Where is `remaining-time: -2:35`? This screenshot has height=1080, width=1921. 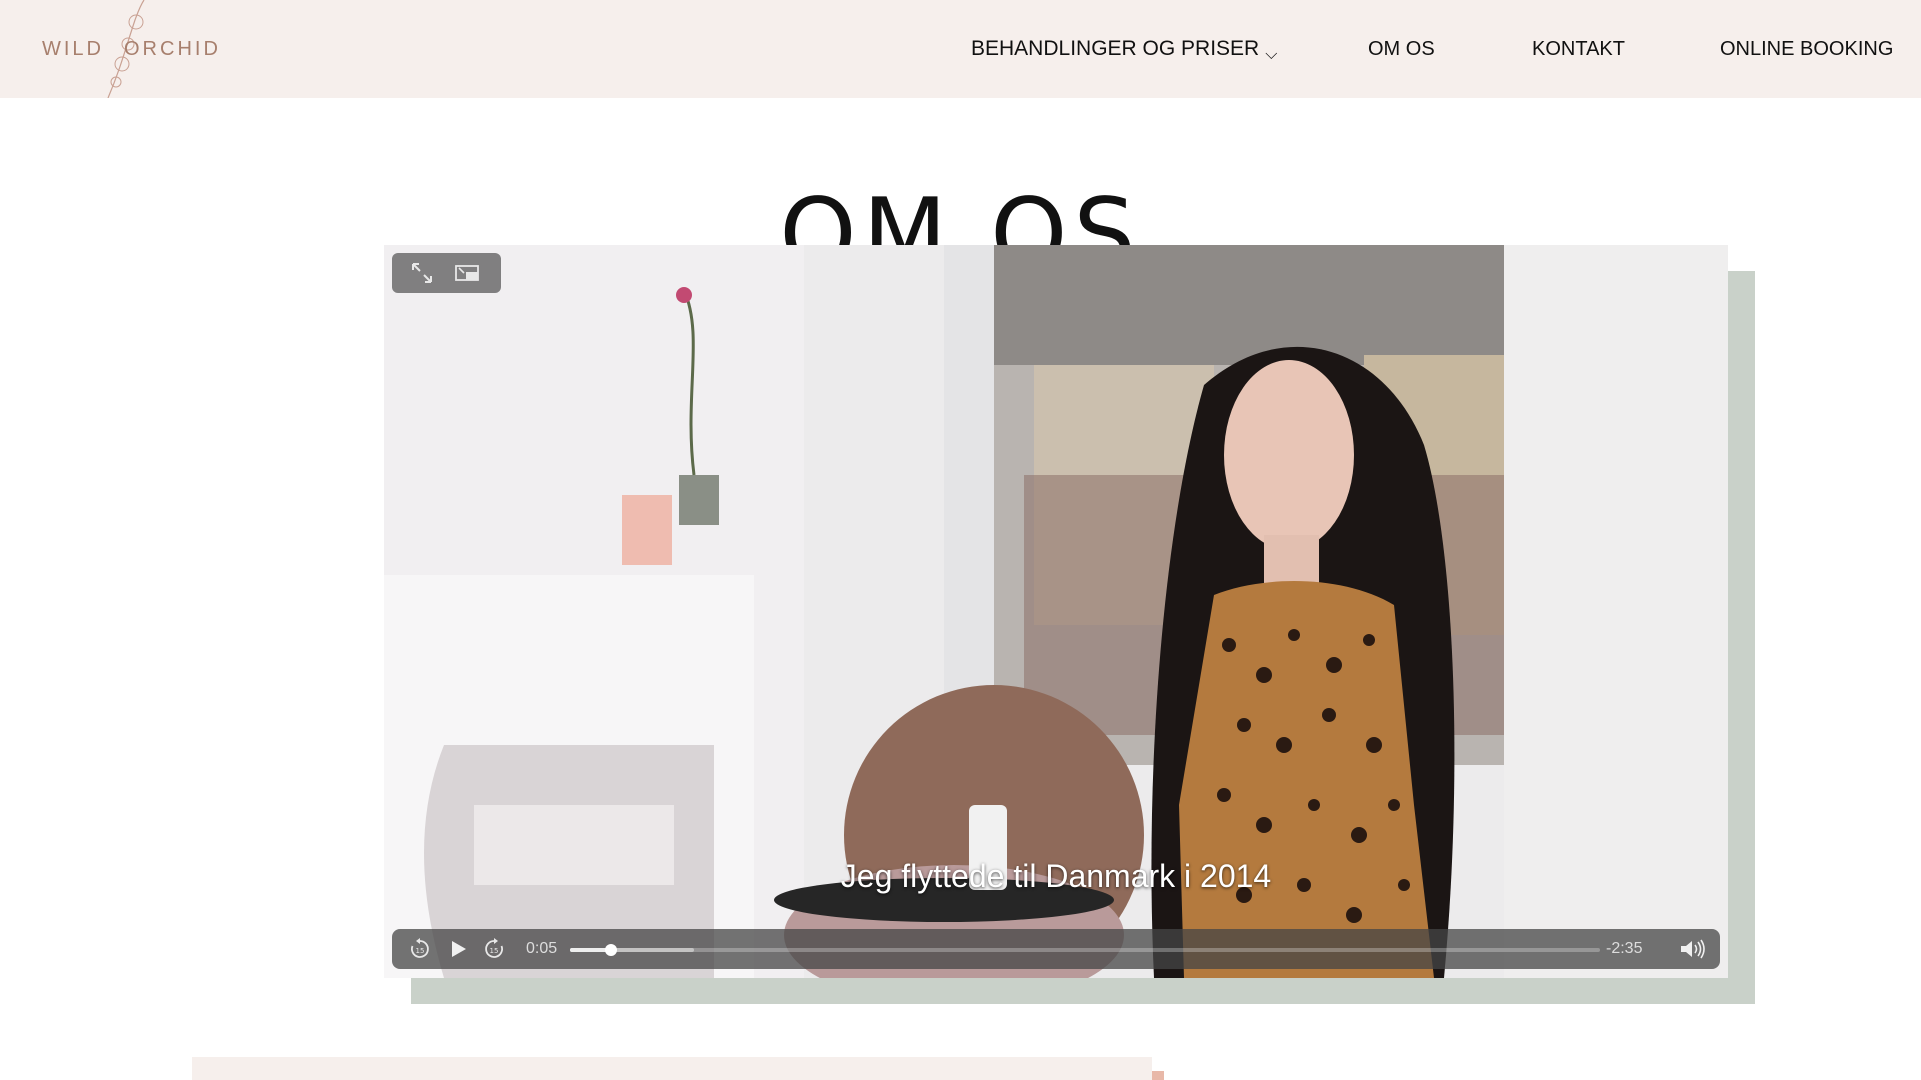
remaining-time: -2:35 is located at coordinates (1624, 948).